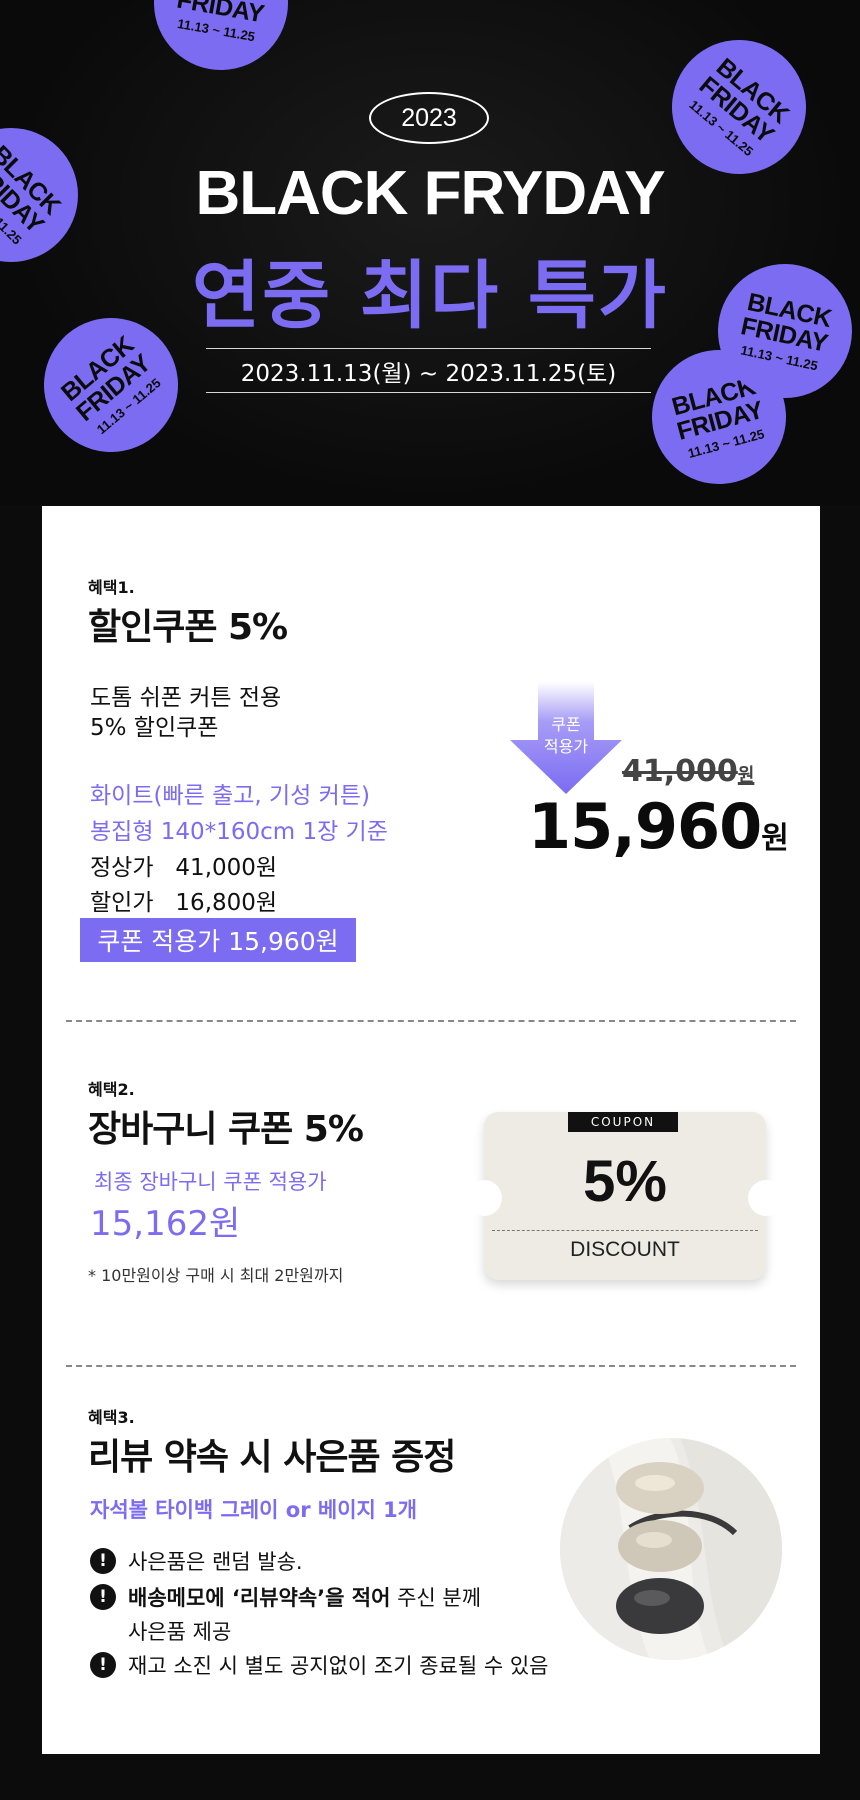  I want to click on regular-price-value: 41,000원, so click(226, 868).